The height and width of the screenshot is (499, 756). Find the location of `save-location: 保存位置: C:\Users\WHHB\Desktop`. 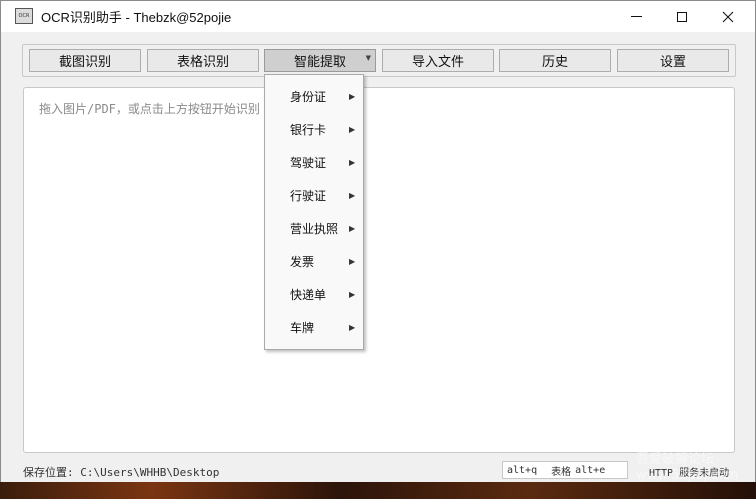

save-location: 保存位置: C:\Users\WHHB\Desktop is located at coordinates (121, 472).